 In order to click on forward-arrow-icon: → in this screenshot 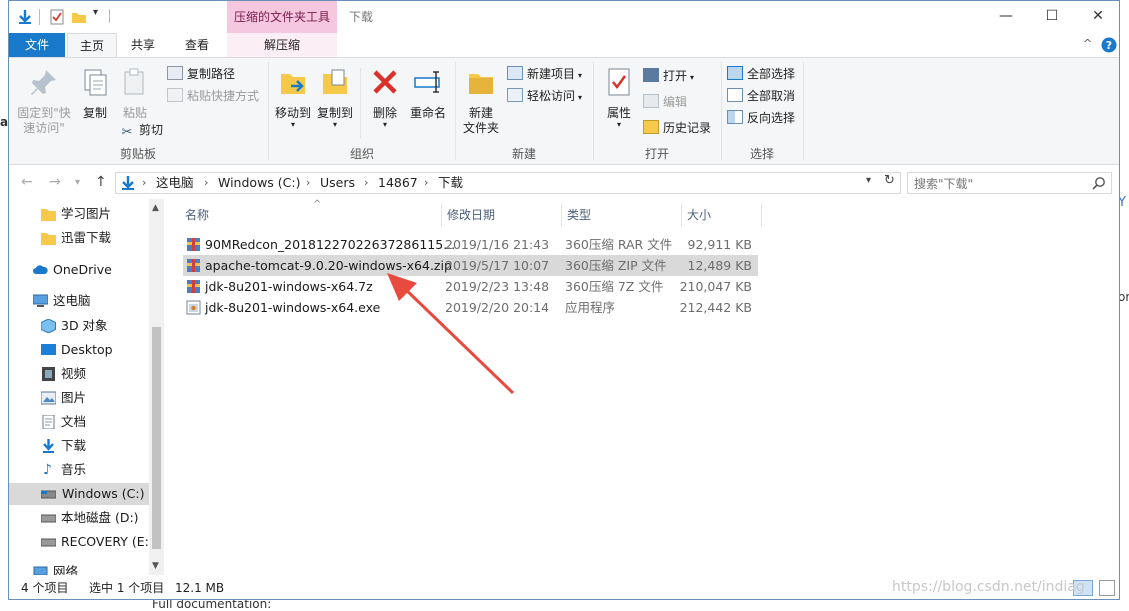, I will do `click(55, 182)`.